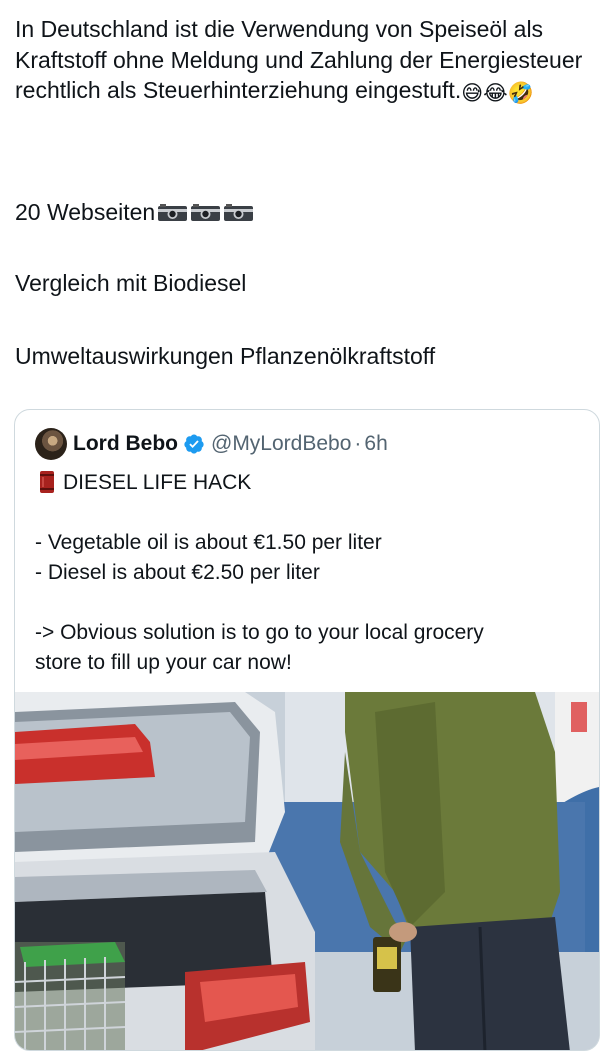 The height and width of the screenshot is (1051, 613). What do you see at coordinates (163, 662) in the screenshot?
I see `quoted-line-4: store to fill up your car now!` at bounding box center [163, 662].